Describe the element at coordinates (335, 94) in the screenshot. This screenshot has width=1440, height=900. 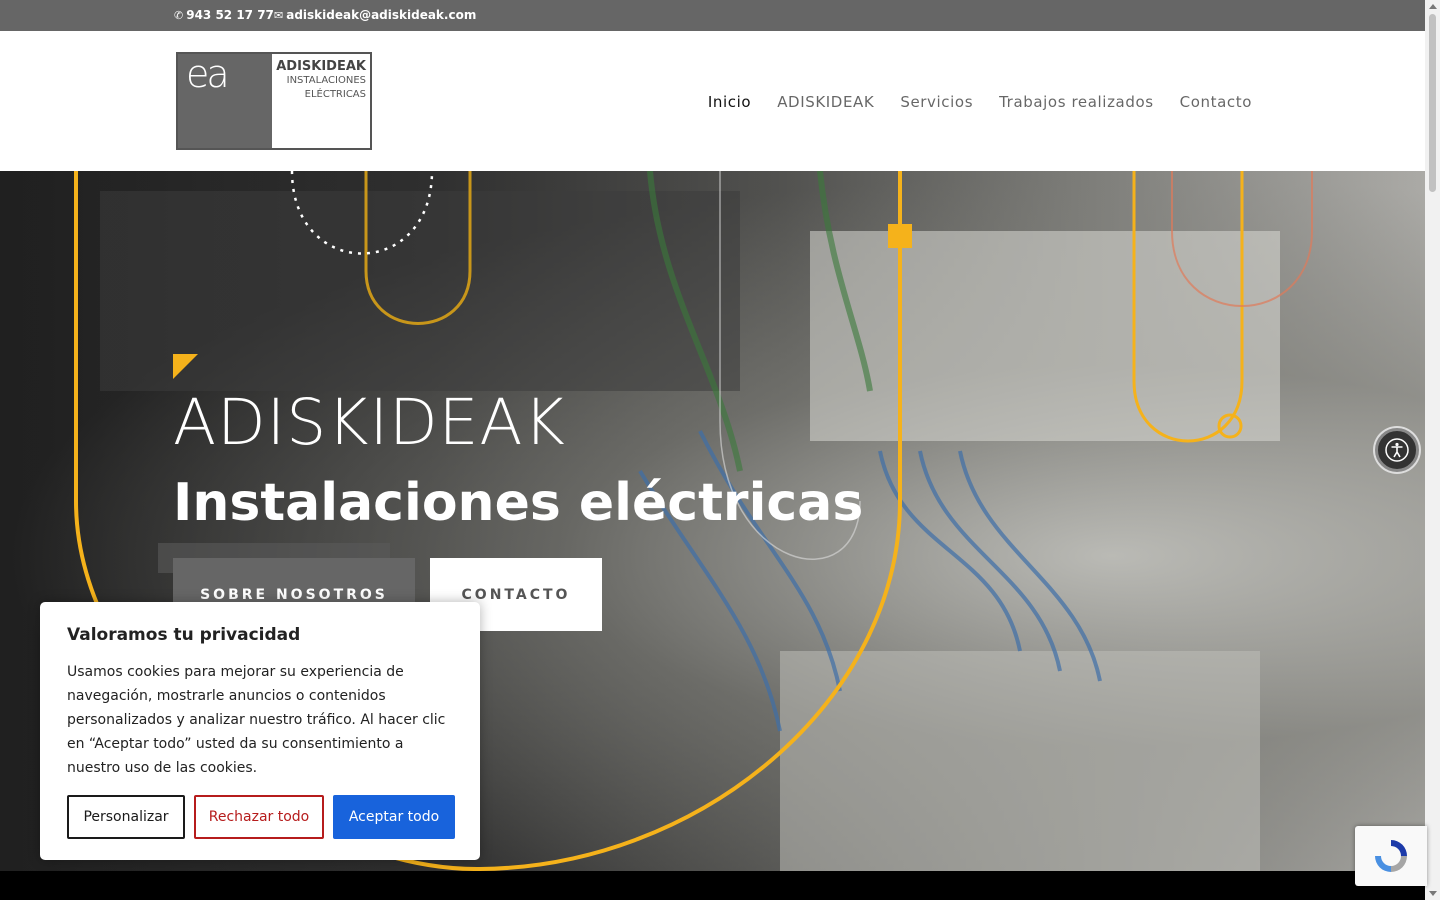
I see `logo-line2: ELÉCTRICAS` at that location.